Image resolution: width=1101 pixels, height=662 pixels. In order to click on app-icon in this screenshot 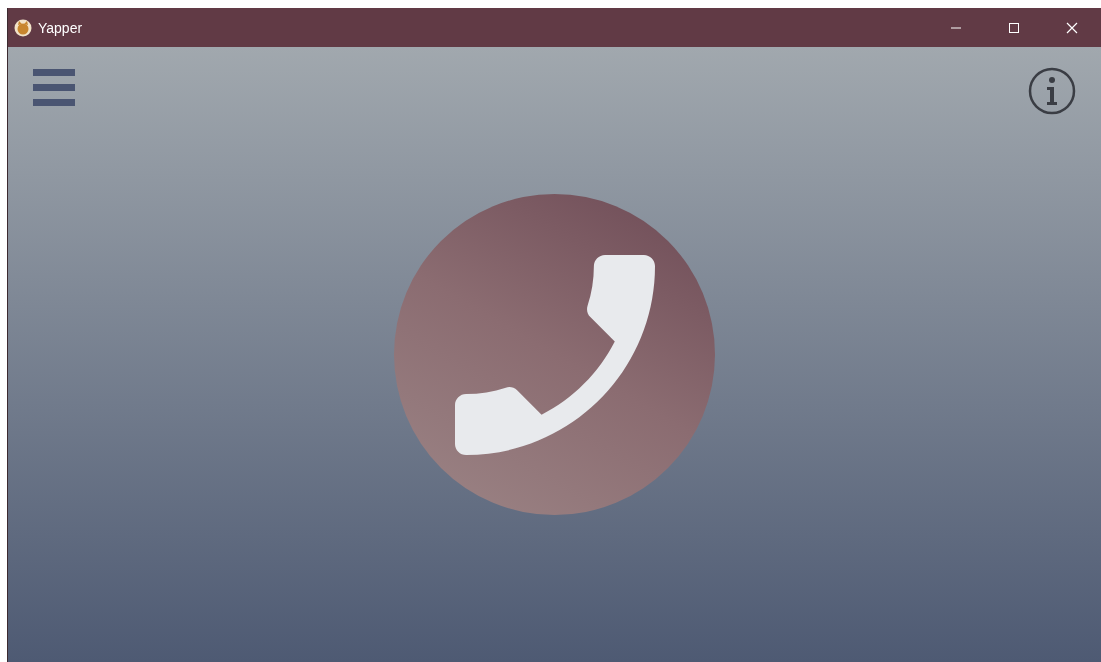, I will do `click(23, 27)`.